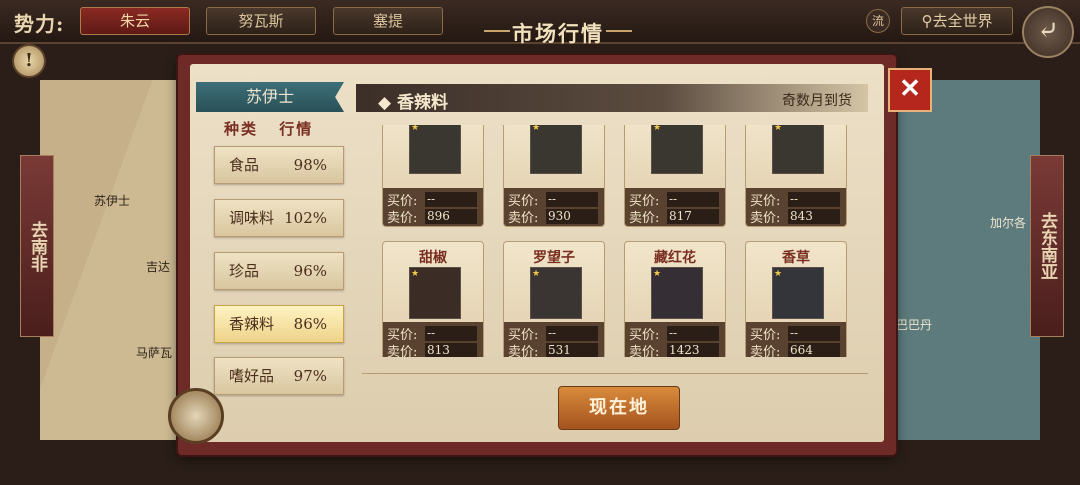 The width and height of the screenshot is (1080, 485). I want to click on search-icon: ⚲, so click(927, 21).